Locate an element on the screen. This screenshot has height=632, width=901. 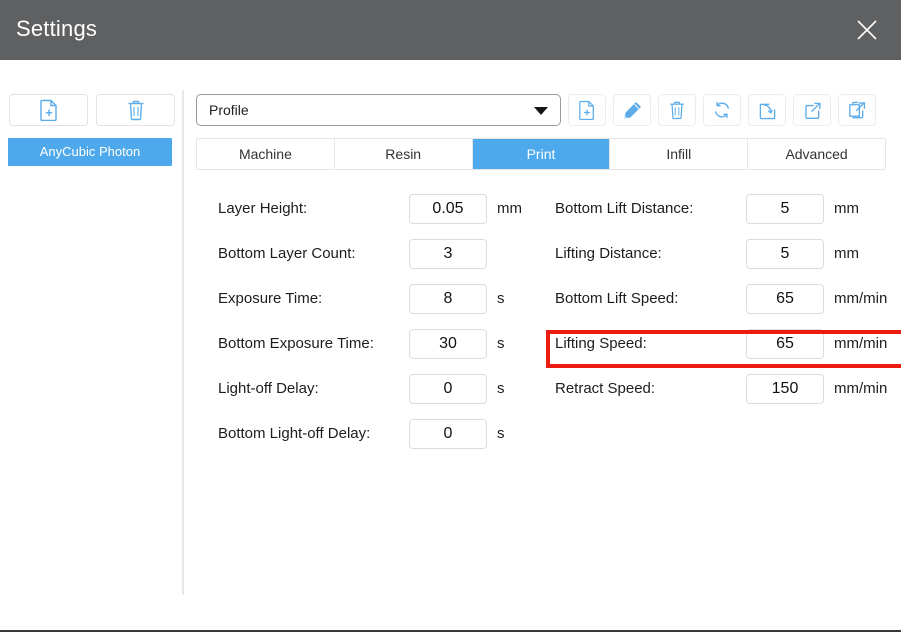
field-bottom-exposure-time: Bottom Exposure Time: 30 s is located at coordinates (378, 345).